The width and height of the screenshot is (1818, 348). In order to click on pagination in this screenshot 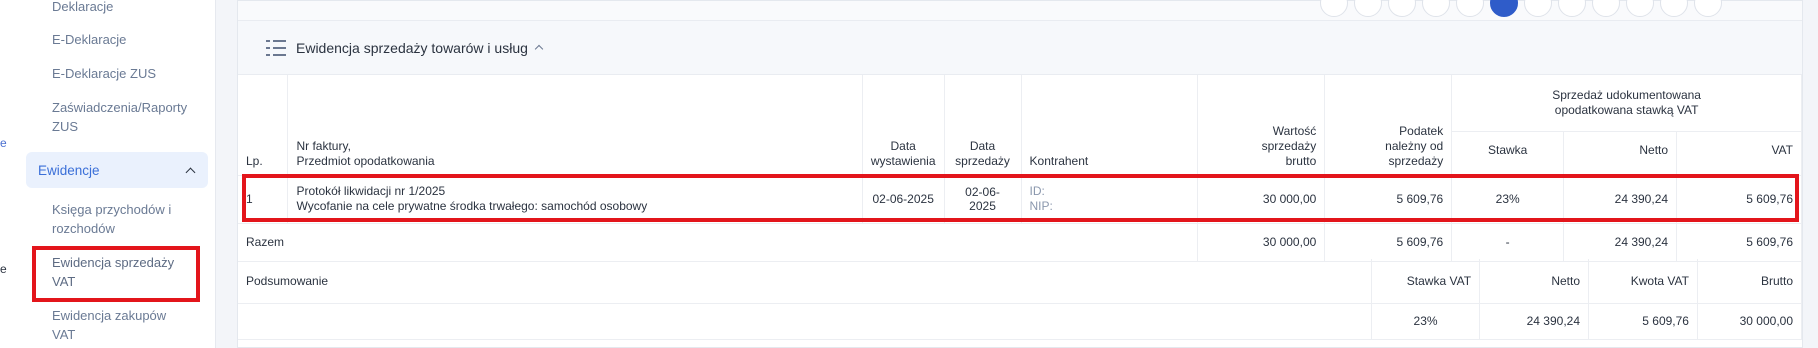, I will do `click(1521, 8)`.